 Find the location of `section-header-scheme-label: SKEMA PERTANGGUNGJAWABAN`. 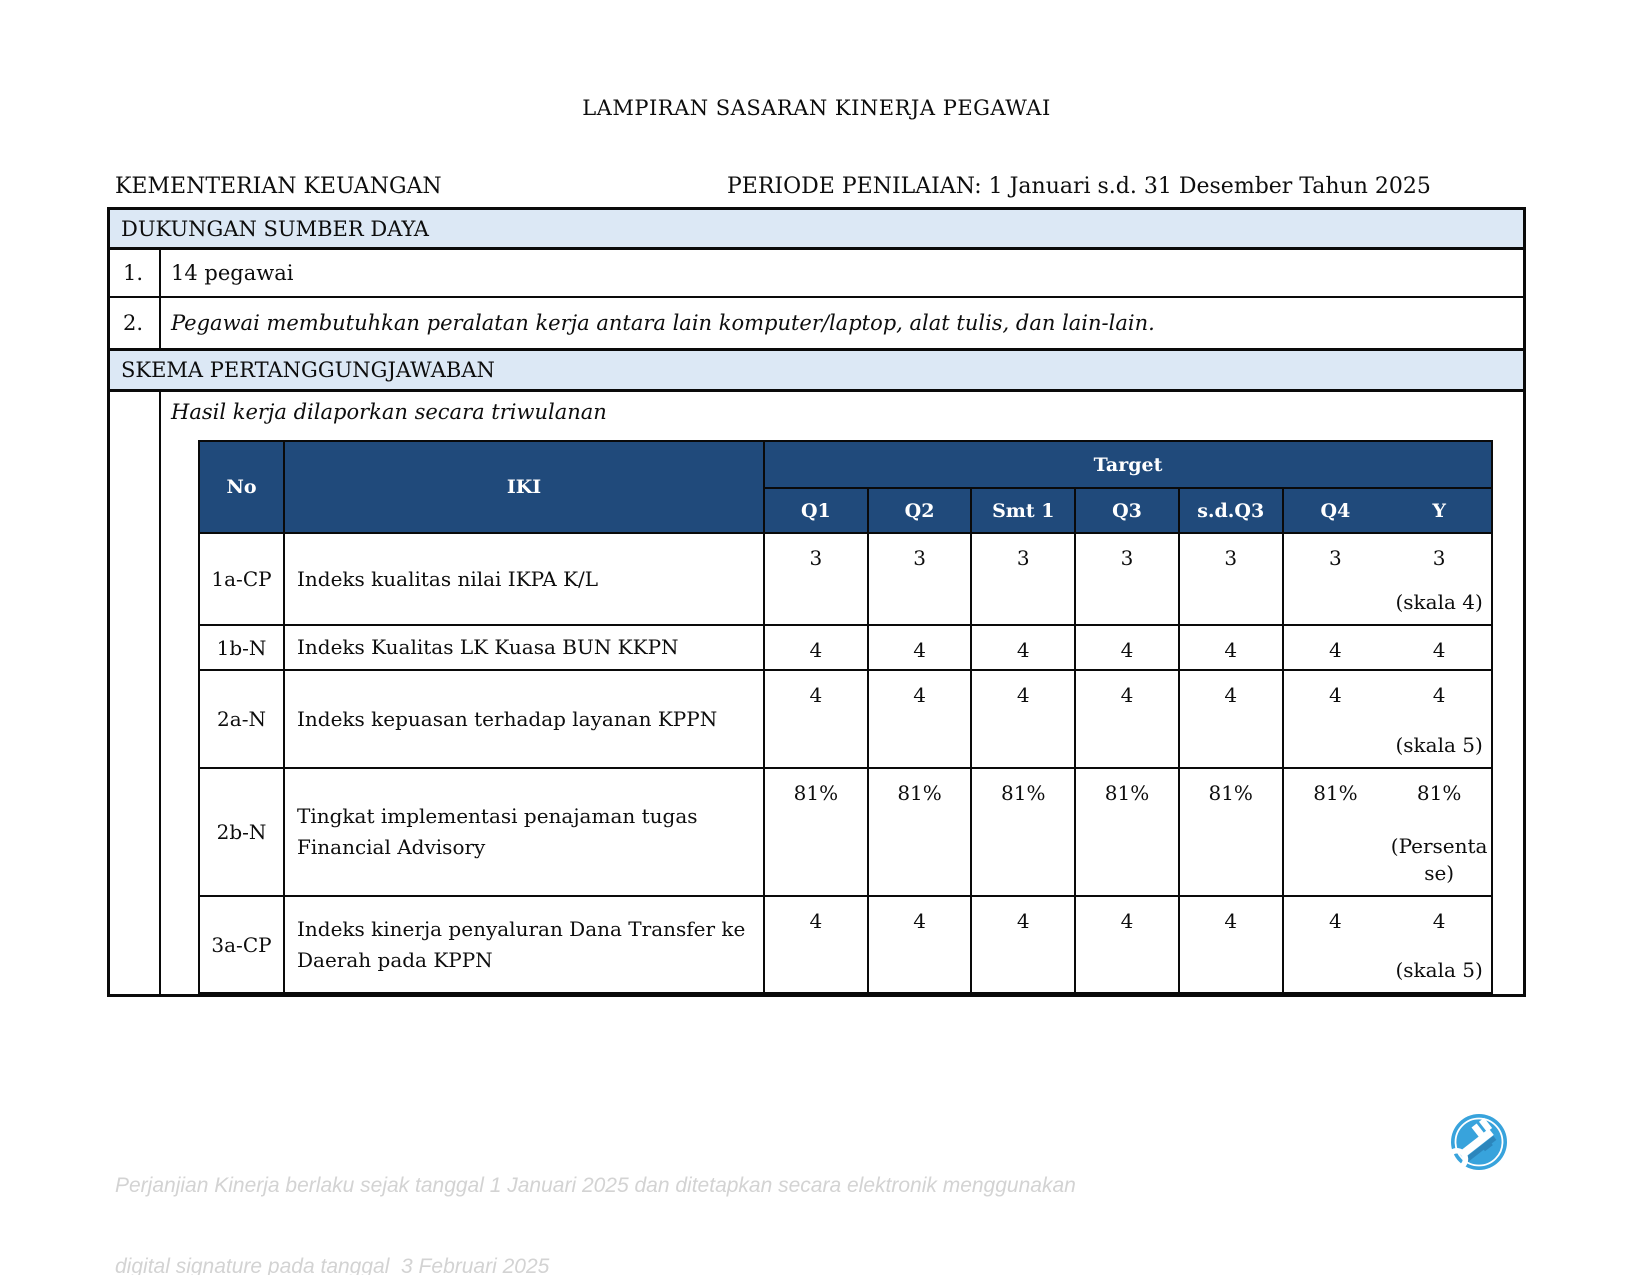

section-header-scheme-label: SKEMA PERTANGGUNGJAWABAN is located at coordinates (308, 370).